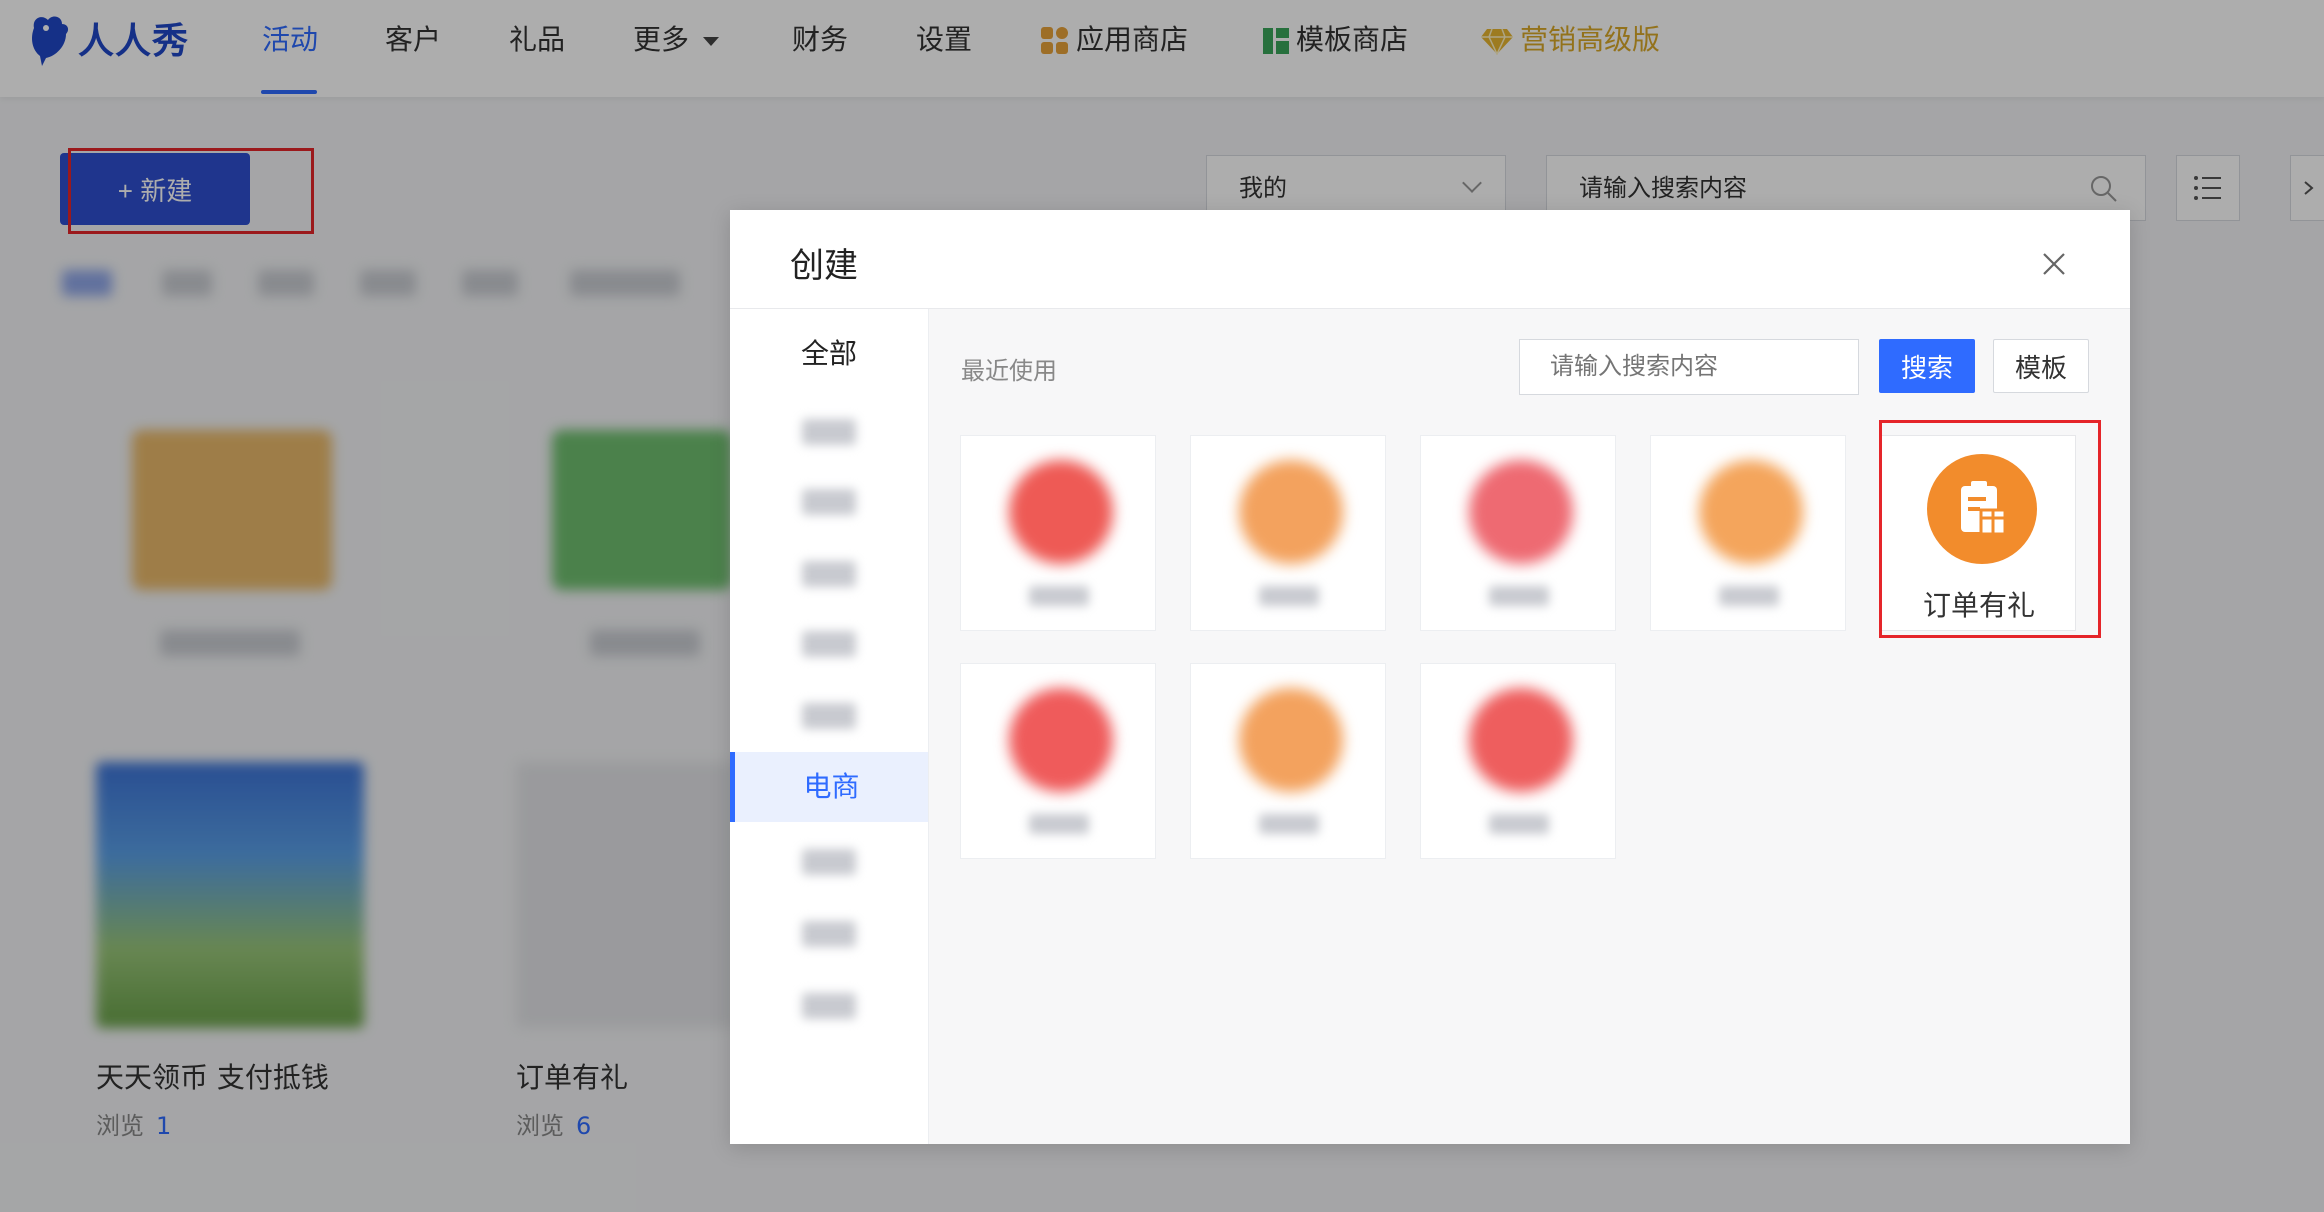  I want to click on category-ecommerce: 电商, so click(829, 787).